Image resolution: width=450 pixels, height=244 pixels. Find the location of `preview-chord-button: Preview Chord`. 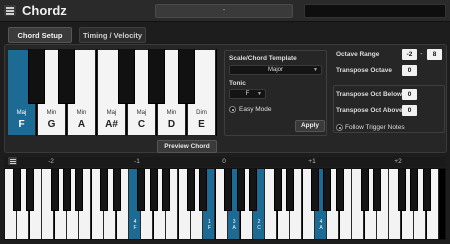

preview-chord-button: Preview Chord is located at coordinates (187, 146).